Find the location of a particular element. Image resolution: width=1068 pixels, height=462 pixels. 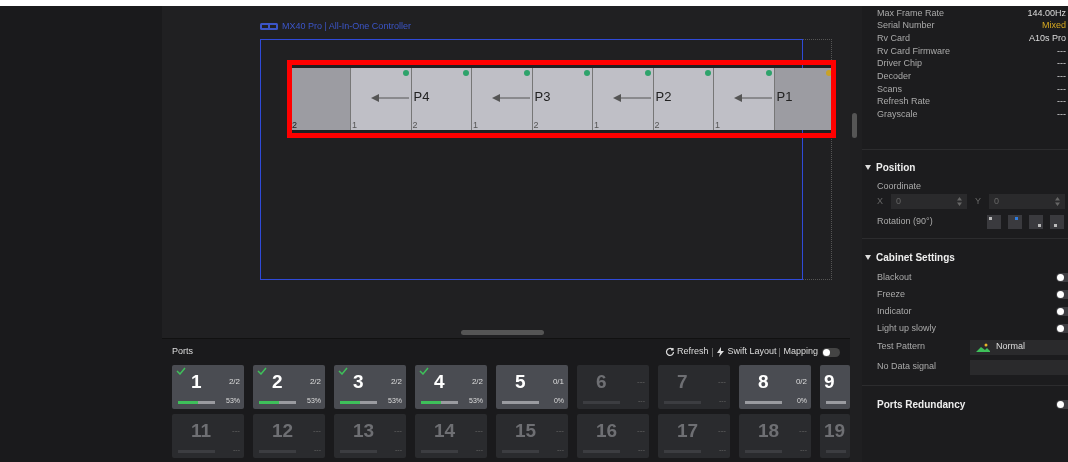

swift-layout-button: Swift Layout is located at coordinates (747, 352).